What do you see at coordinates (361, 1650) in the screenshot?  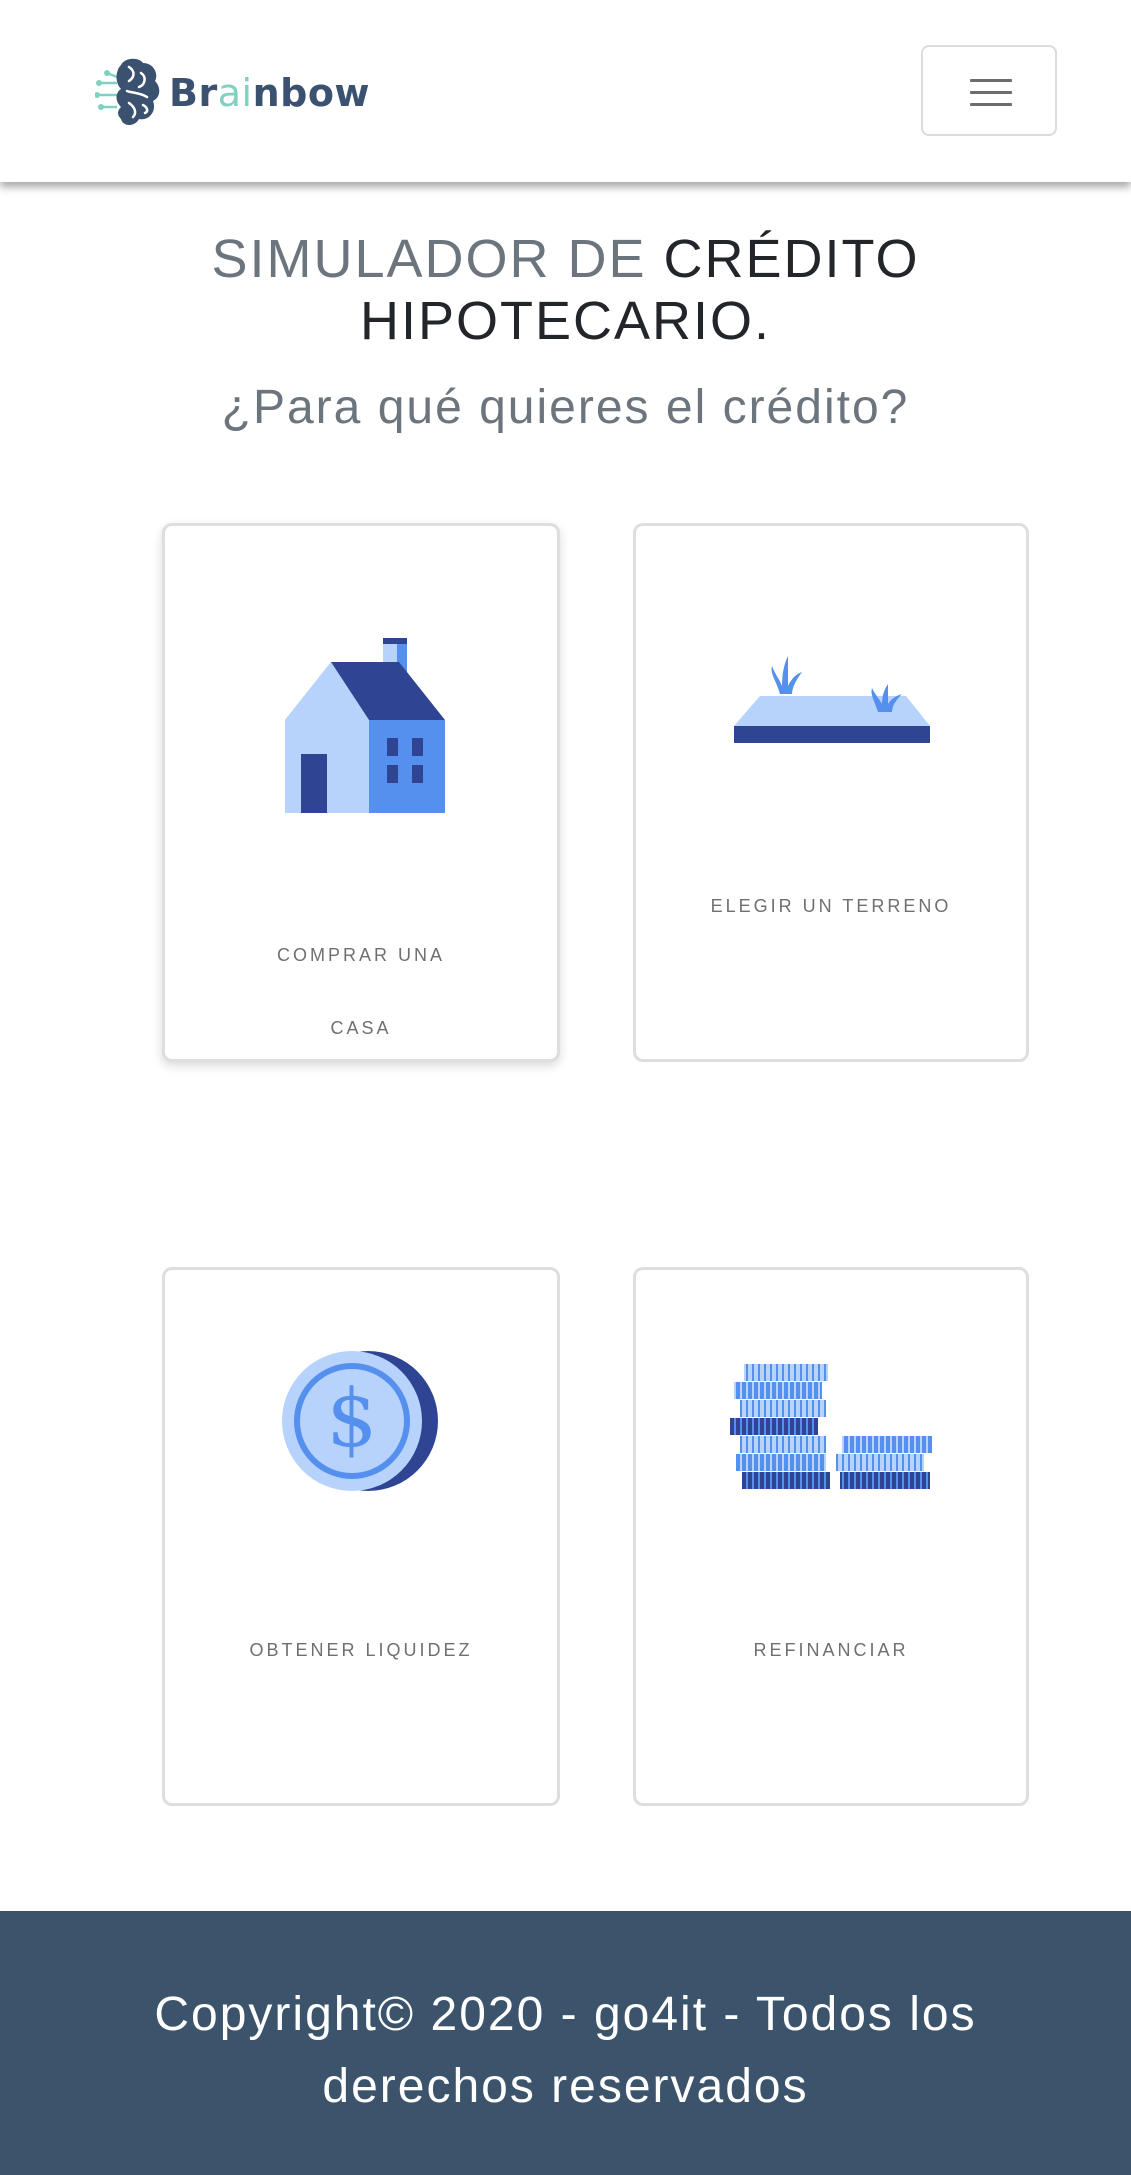 I see `option-label: OBTENER LIQUIDEZ` at bounding box center [361, 1650].